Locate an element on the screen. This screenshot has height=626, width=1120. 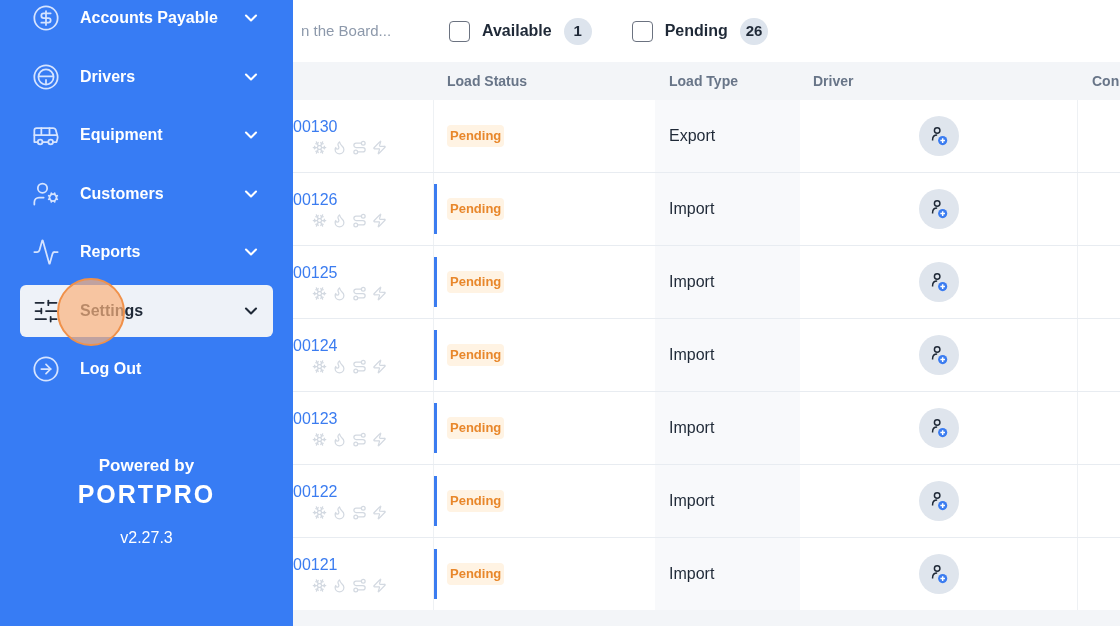
load-number-link: 00125 is located at coordinates (363, 273).